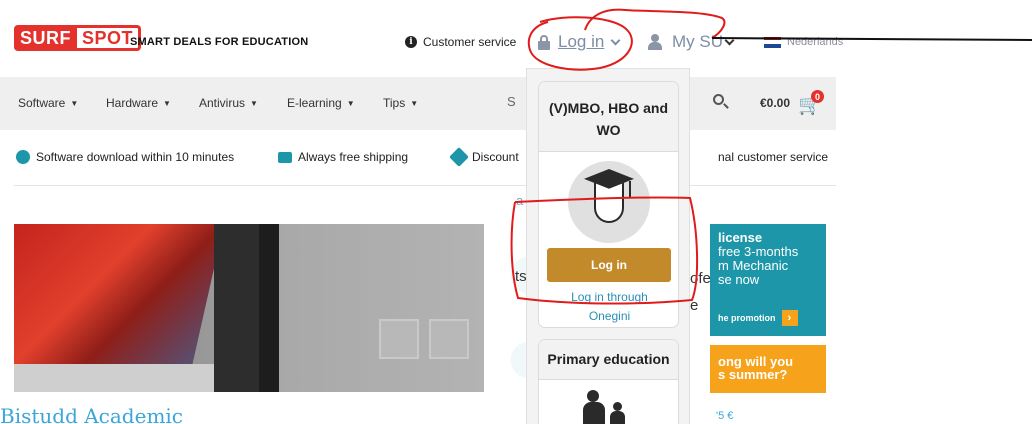 Image resolution: width=1032 pixels, height=424 pixels. I want to click on annotation-line, so click(871, 39).